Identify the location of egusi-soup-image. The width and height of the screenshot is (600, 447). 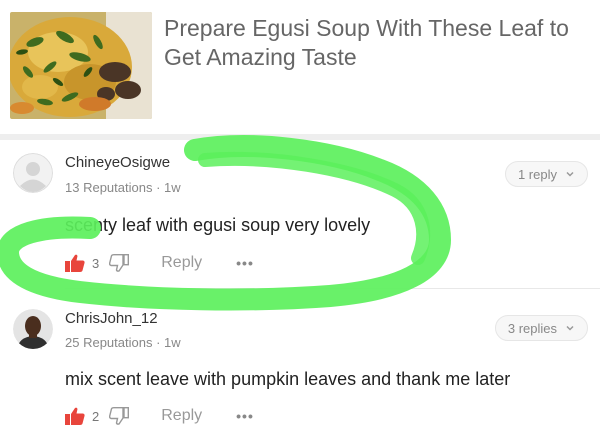
(81, 65).